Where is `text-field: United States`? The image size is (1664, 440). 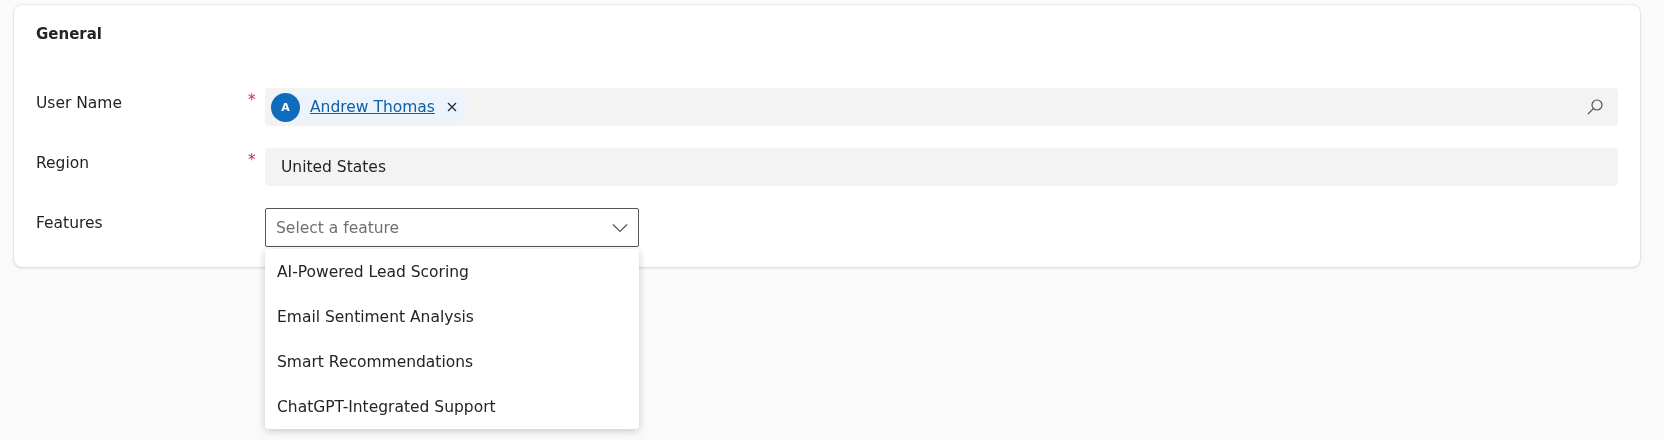
text-field: United States is located at coordinates (941, 167).